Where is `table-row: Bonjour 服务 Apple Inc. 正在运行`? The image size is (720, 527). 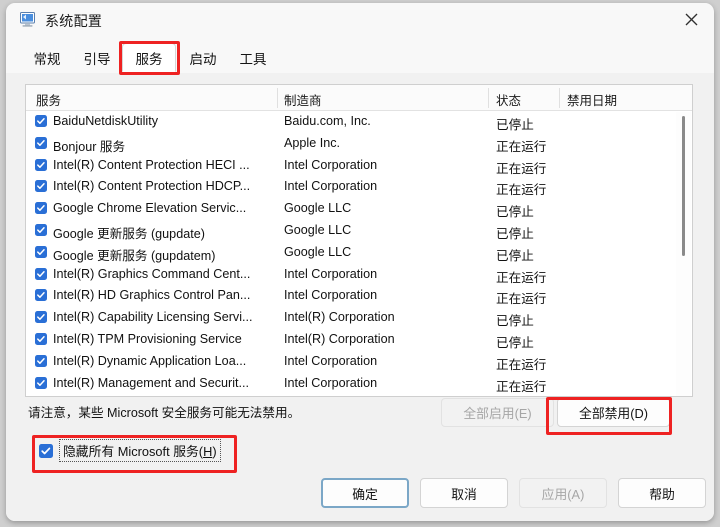
table-row: Bonjour 服务 Apple Inc. 正在运行 is located at coordinates (359, 144).